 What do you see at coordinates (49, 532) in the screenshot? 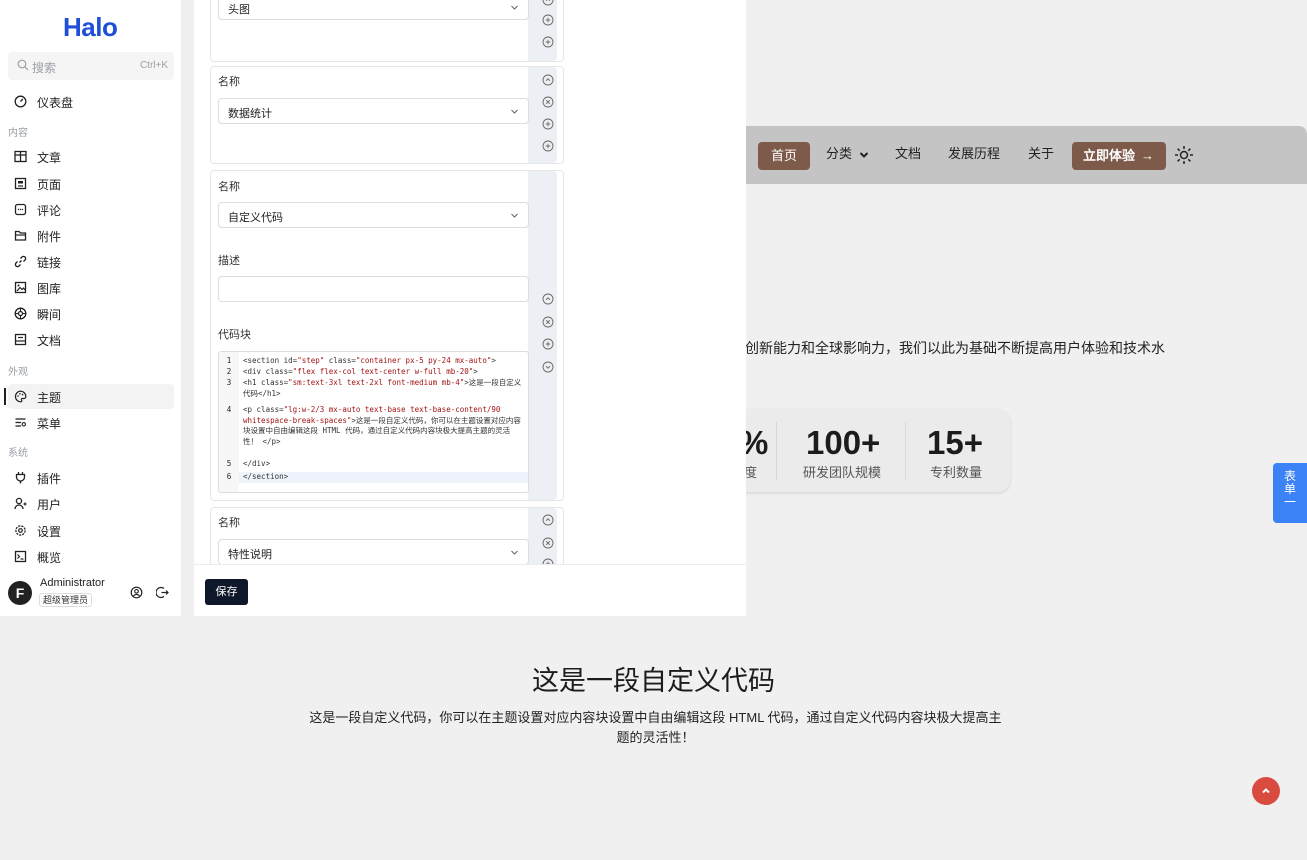
I see `sidebar-item-label: 设置` at bounding box center [49, 532].